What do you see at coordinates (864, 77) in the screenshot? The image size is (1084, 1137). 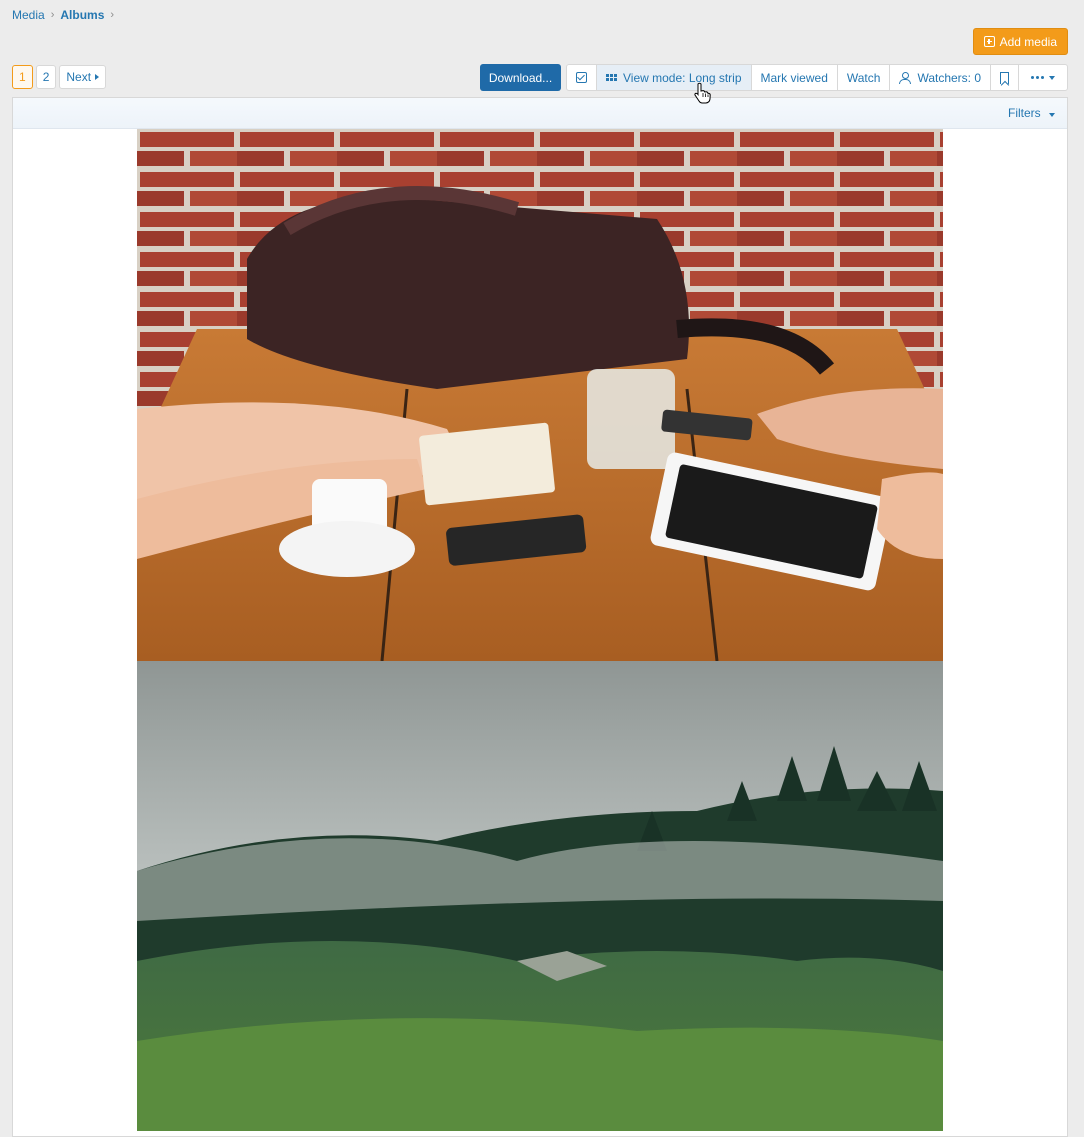 I see `watch-button: Watch` at bounding box center [864, 77].